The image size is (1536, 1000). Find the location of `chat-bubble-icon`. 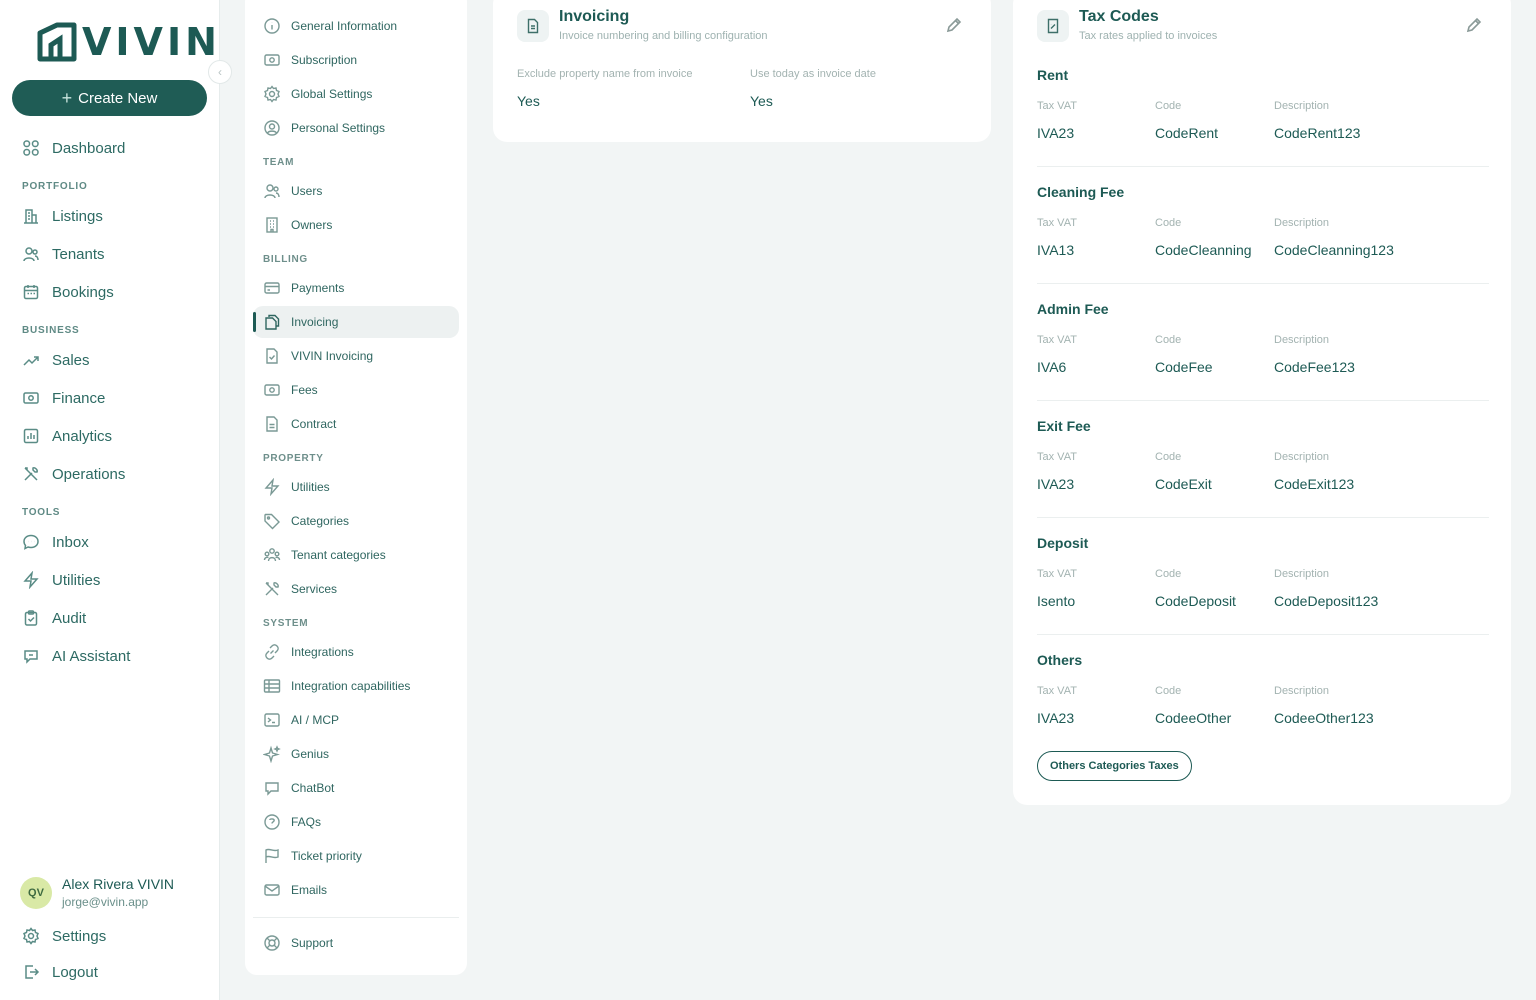

chat-bubble-icon is located at coordinates (31, 542).